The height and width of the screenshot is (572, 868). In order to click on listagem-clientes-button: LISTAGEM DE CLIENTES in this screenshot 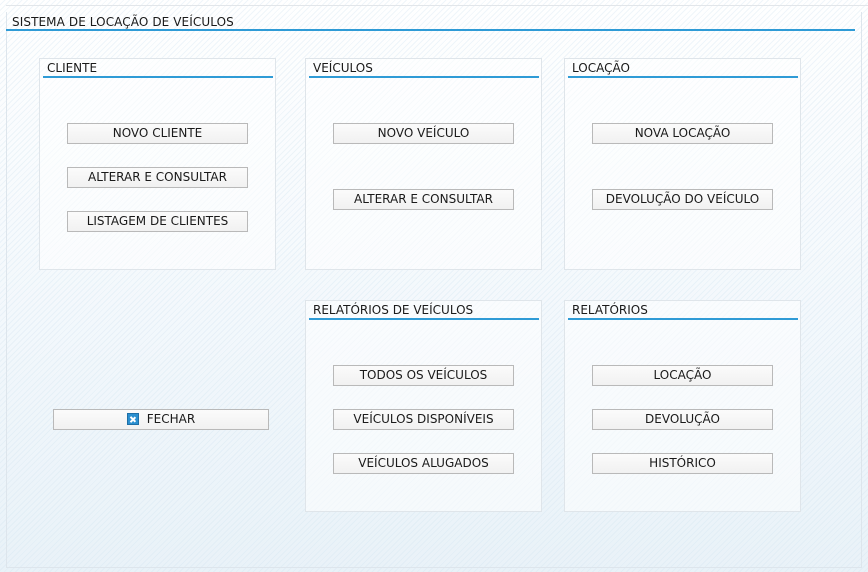, I will do `click(157, 221)`.